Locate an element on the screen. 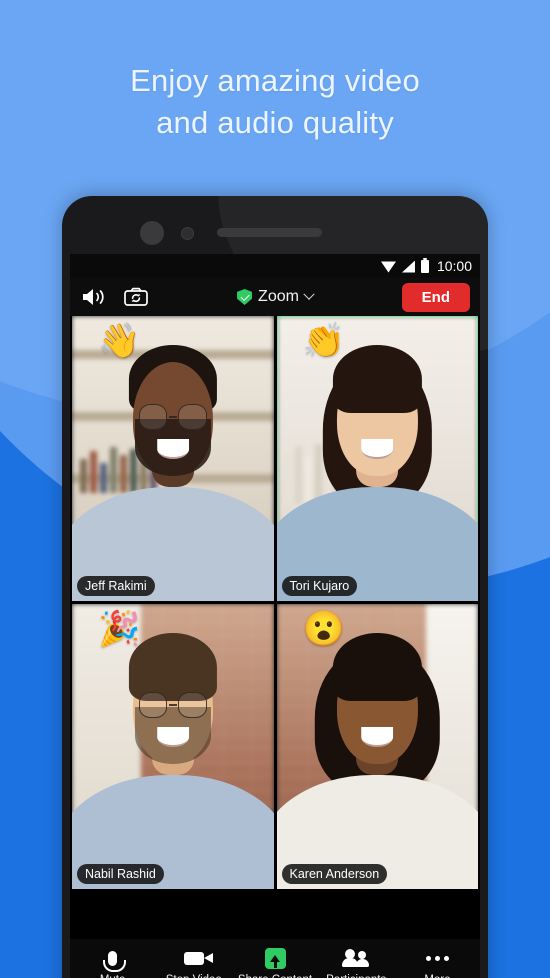 This screenshot has width=550, height=978. more-button: More is located at coordinates (437, 962).